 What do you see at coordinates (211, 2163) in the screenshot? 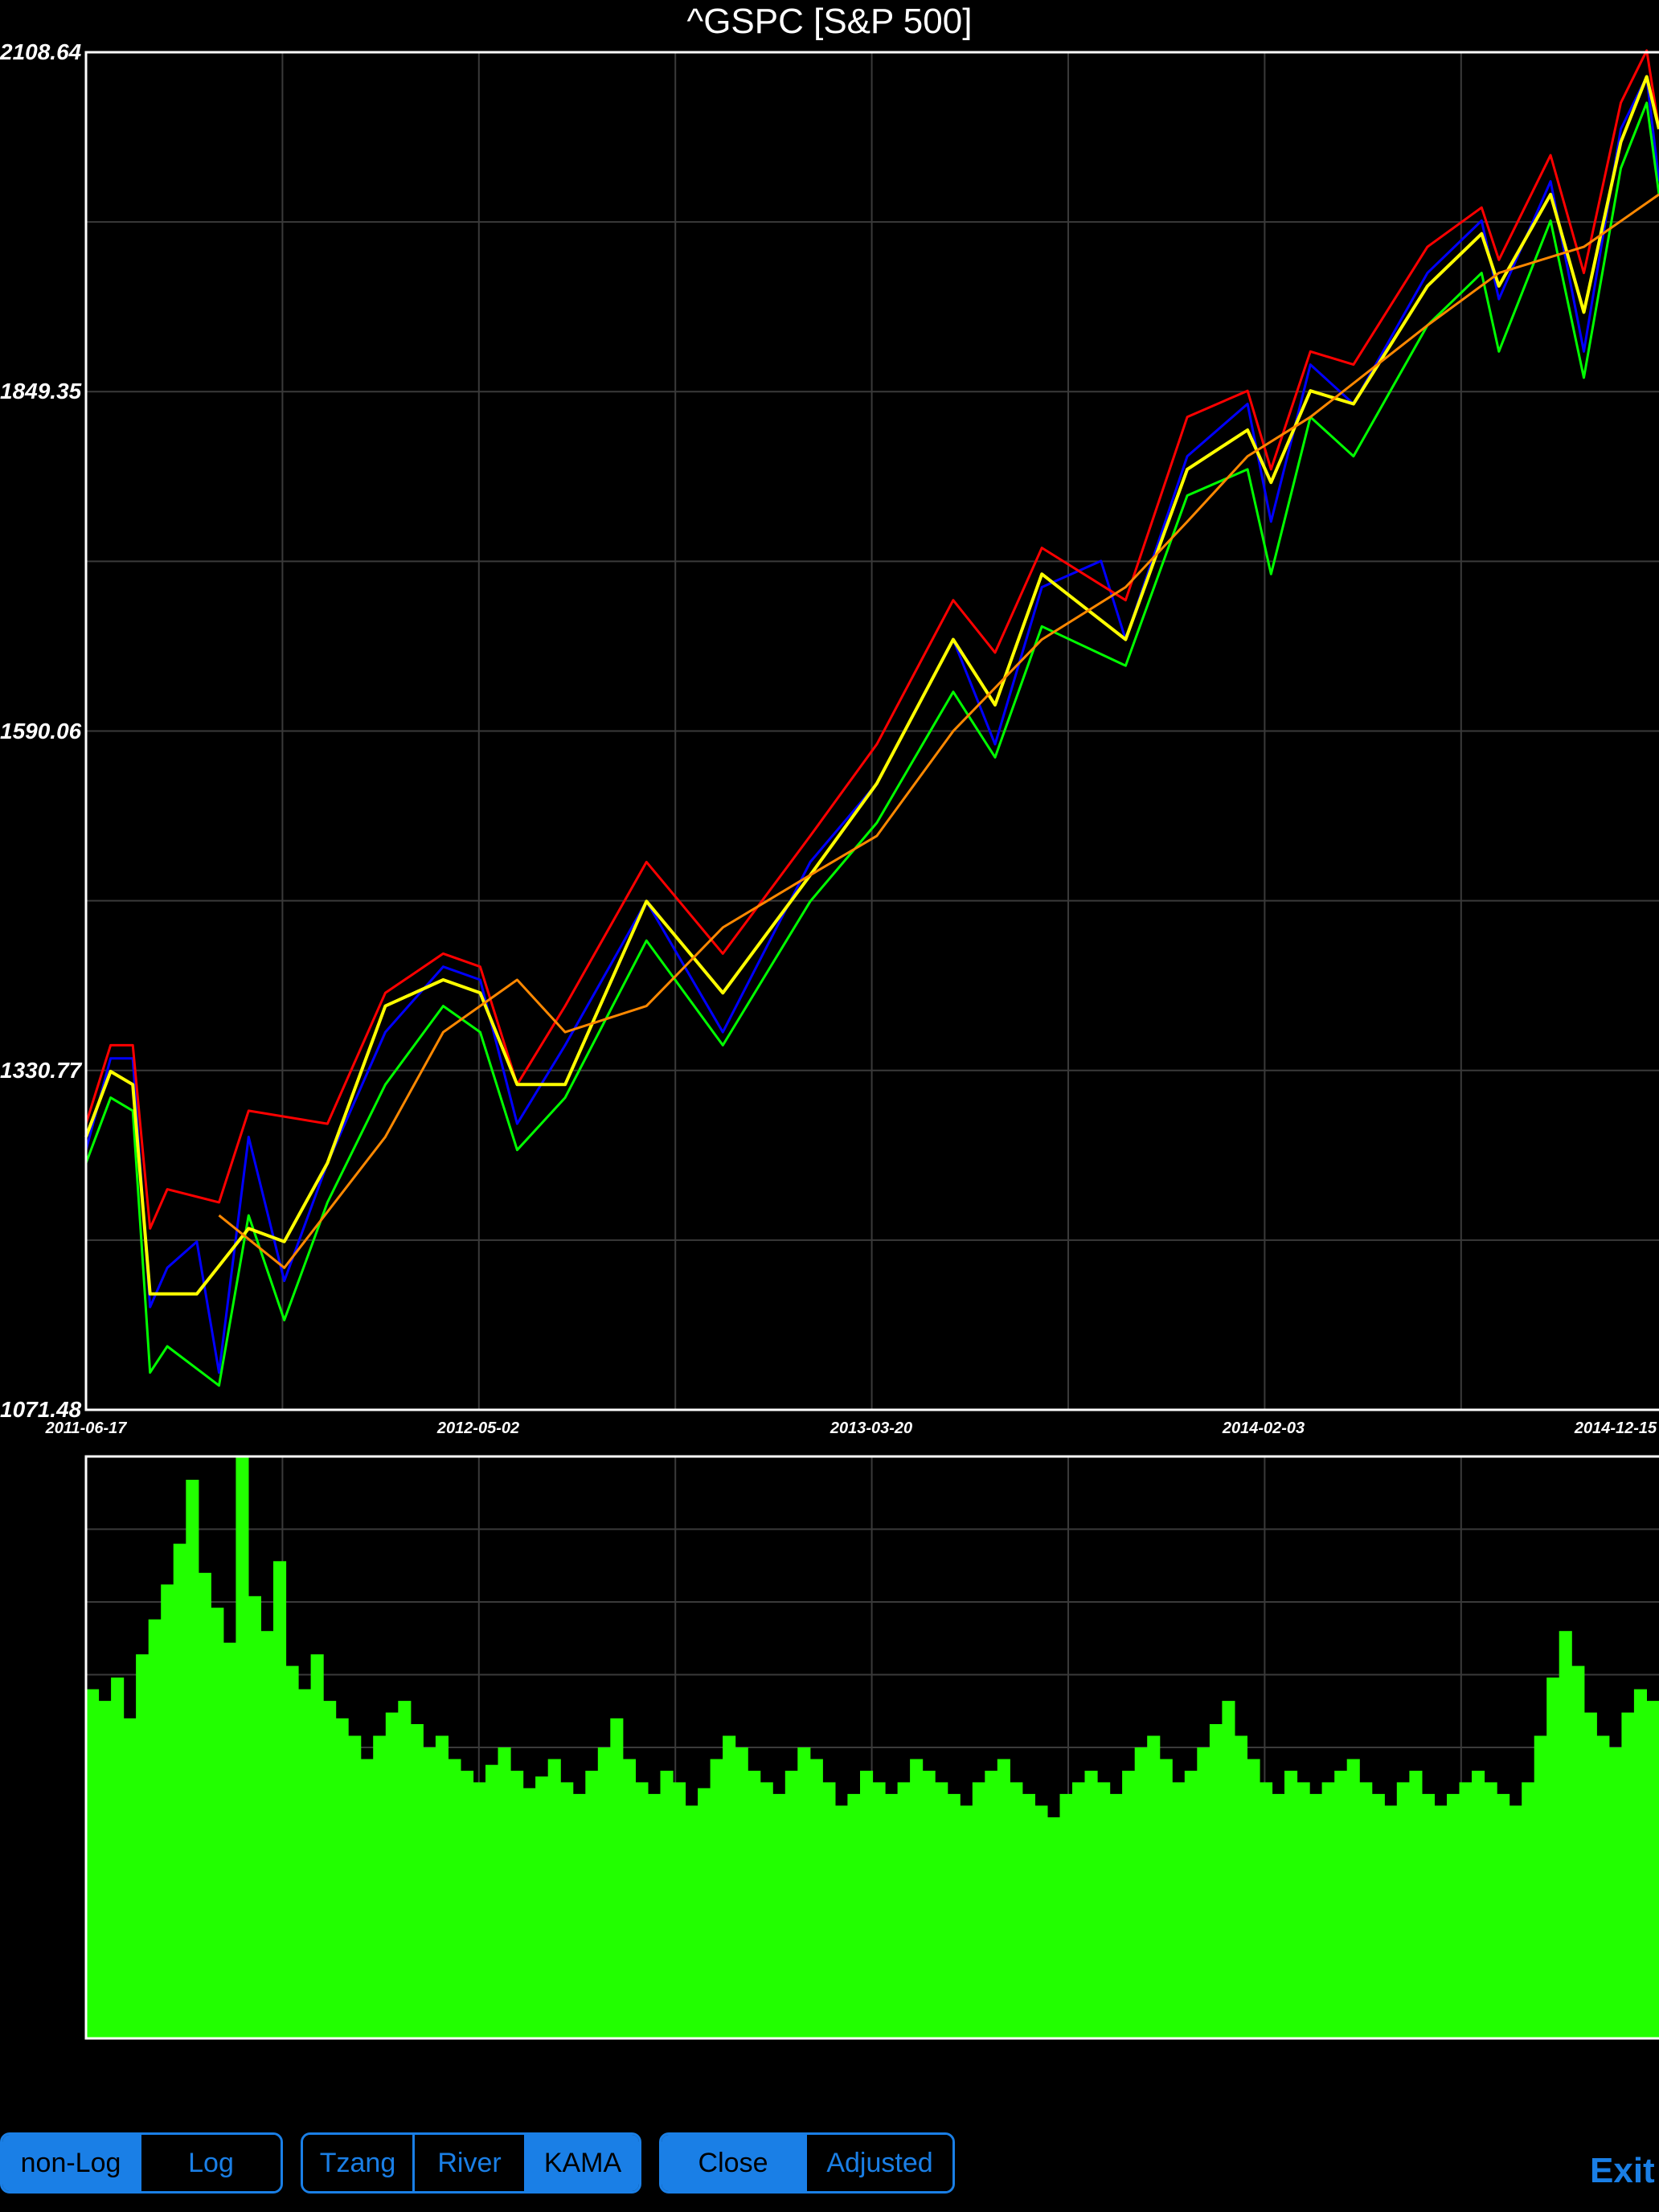
I see `log-button: Log` at bounding box center [211, 2163].